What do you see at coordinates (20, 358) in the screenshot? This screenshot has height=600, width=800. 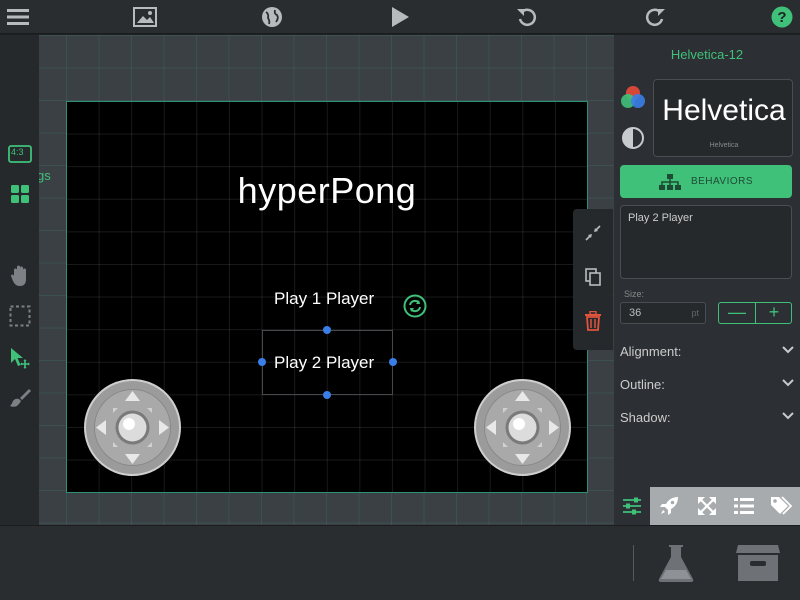 I see `pointer-move-icon` at bounding box center [20, 358].